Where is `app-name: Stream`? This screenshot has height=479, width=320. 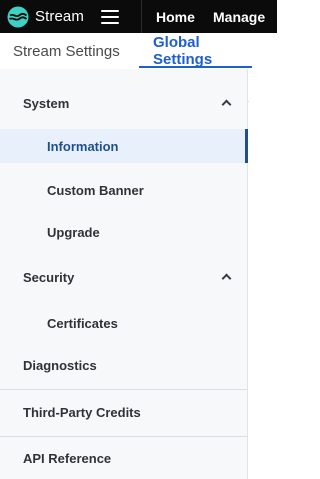 app-name: Stream is located at coordinates (59, 16).